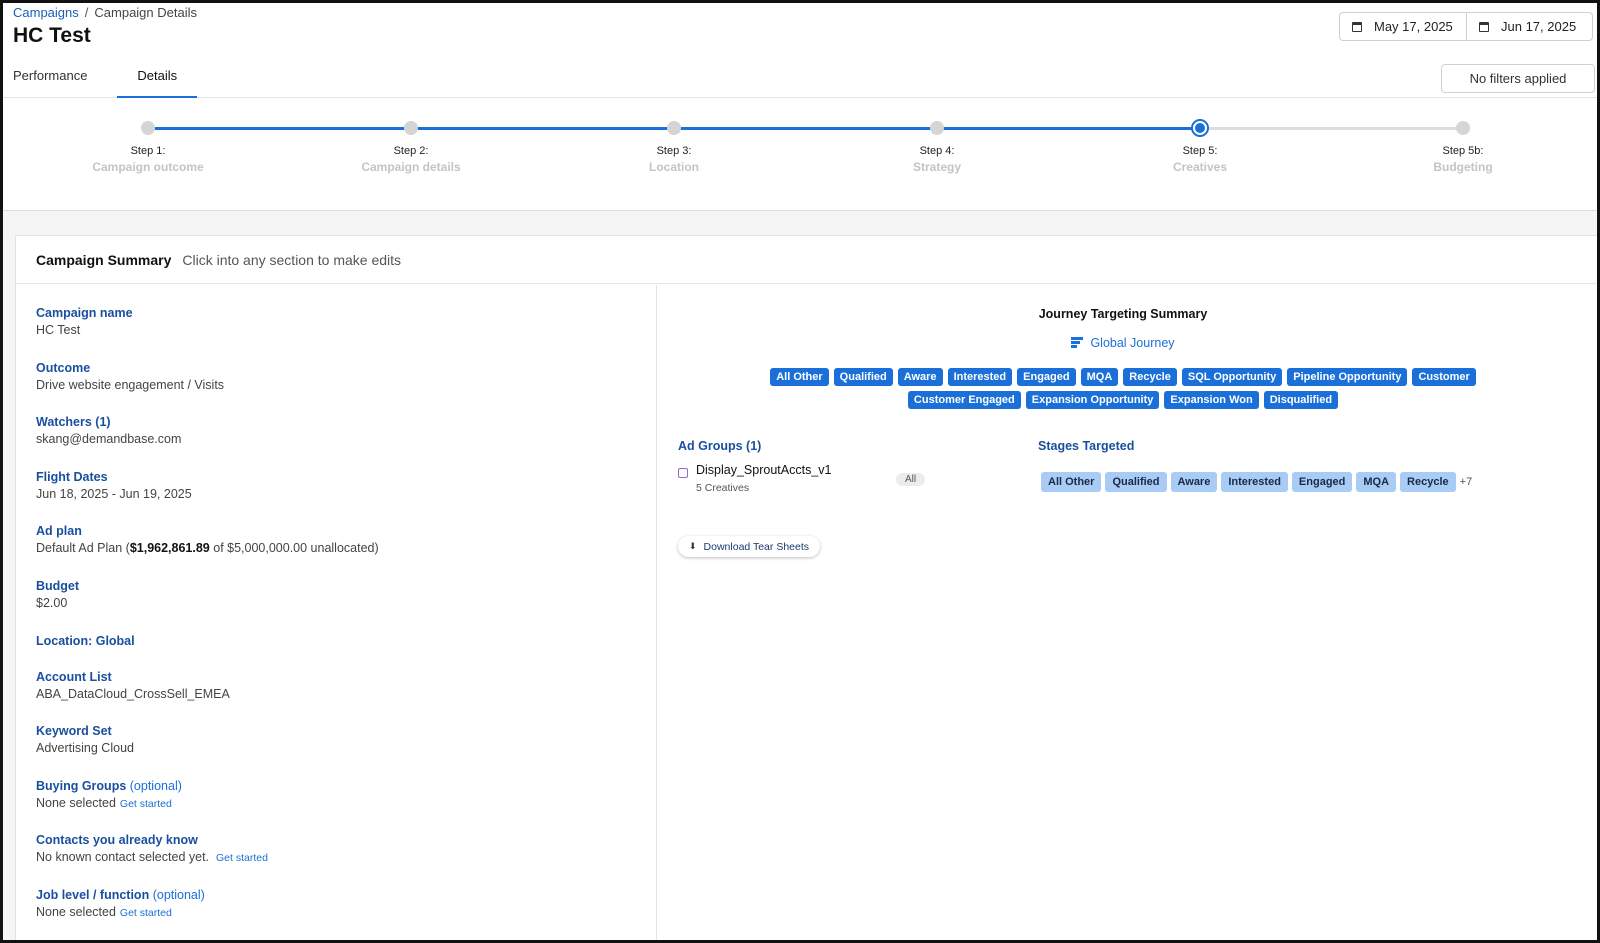 This screenshot has height=943, width=1600. I want to click on field-label: Watchers (1), so click(73, 422).